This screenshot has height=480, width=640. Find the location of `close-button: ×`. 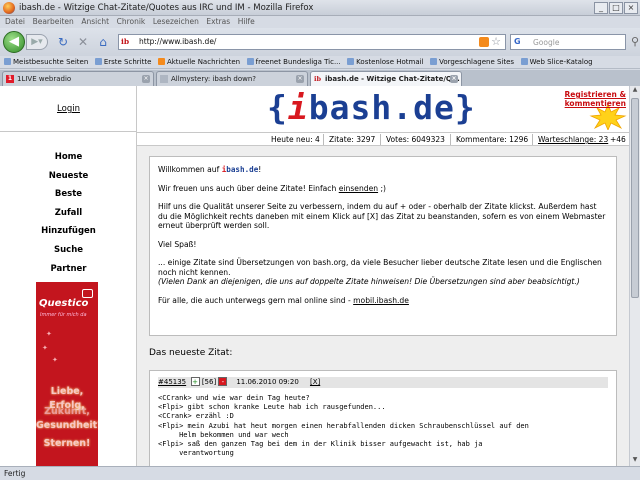

close-button: × is located at coordinates (631, 8).